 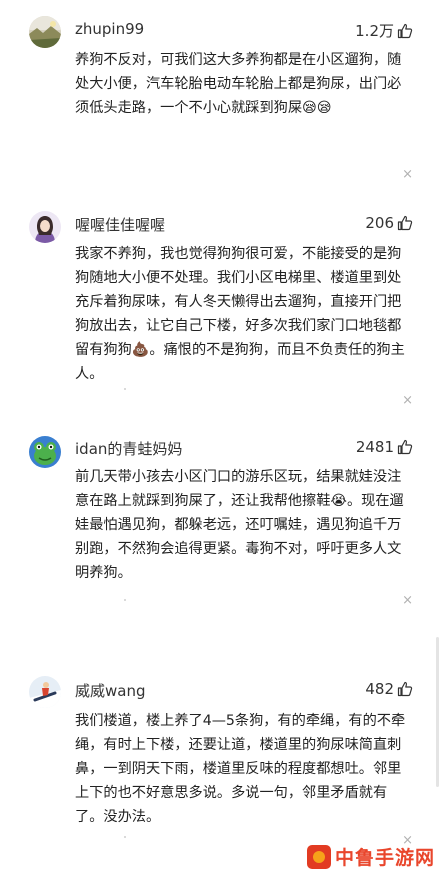 I want to click on watermark-text: 中鲁手游网, so click(x=384, y=858).